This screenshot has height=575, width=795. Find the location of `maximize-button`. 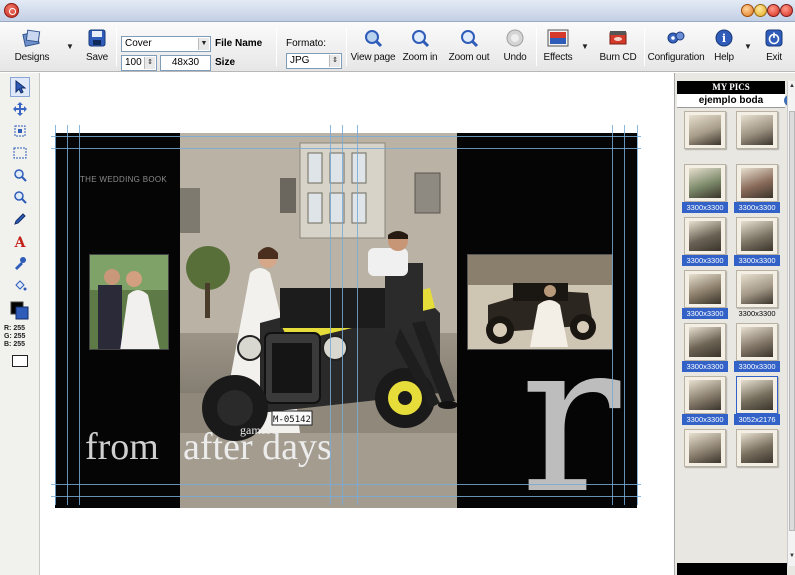

maximize-button is located at coordinates (773, 10).